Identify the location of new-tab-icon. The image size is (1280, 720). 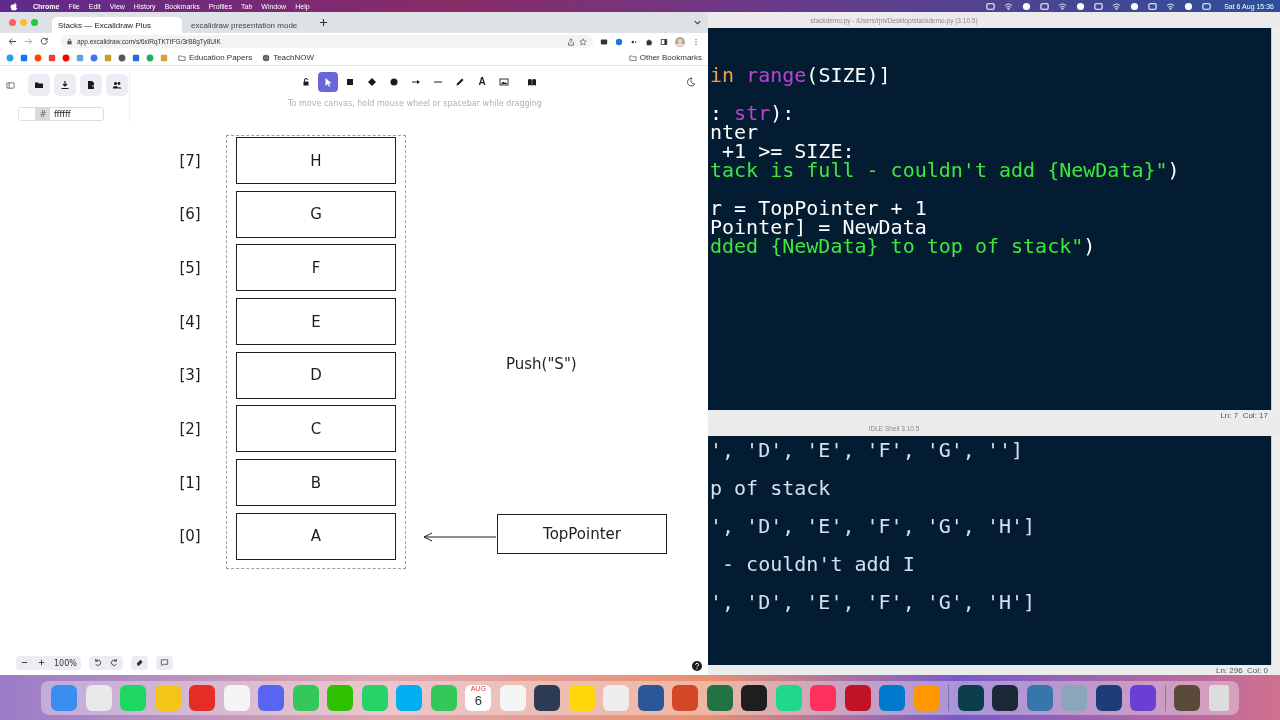
(323, 22).